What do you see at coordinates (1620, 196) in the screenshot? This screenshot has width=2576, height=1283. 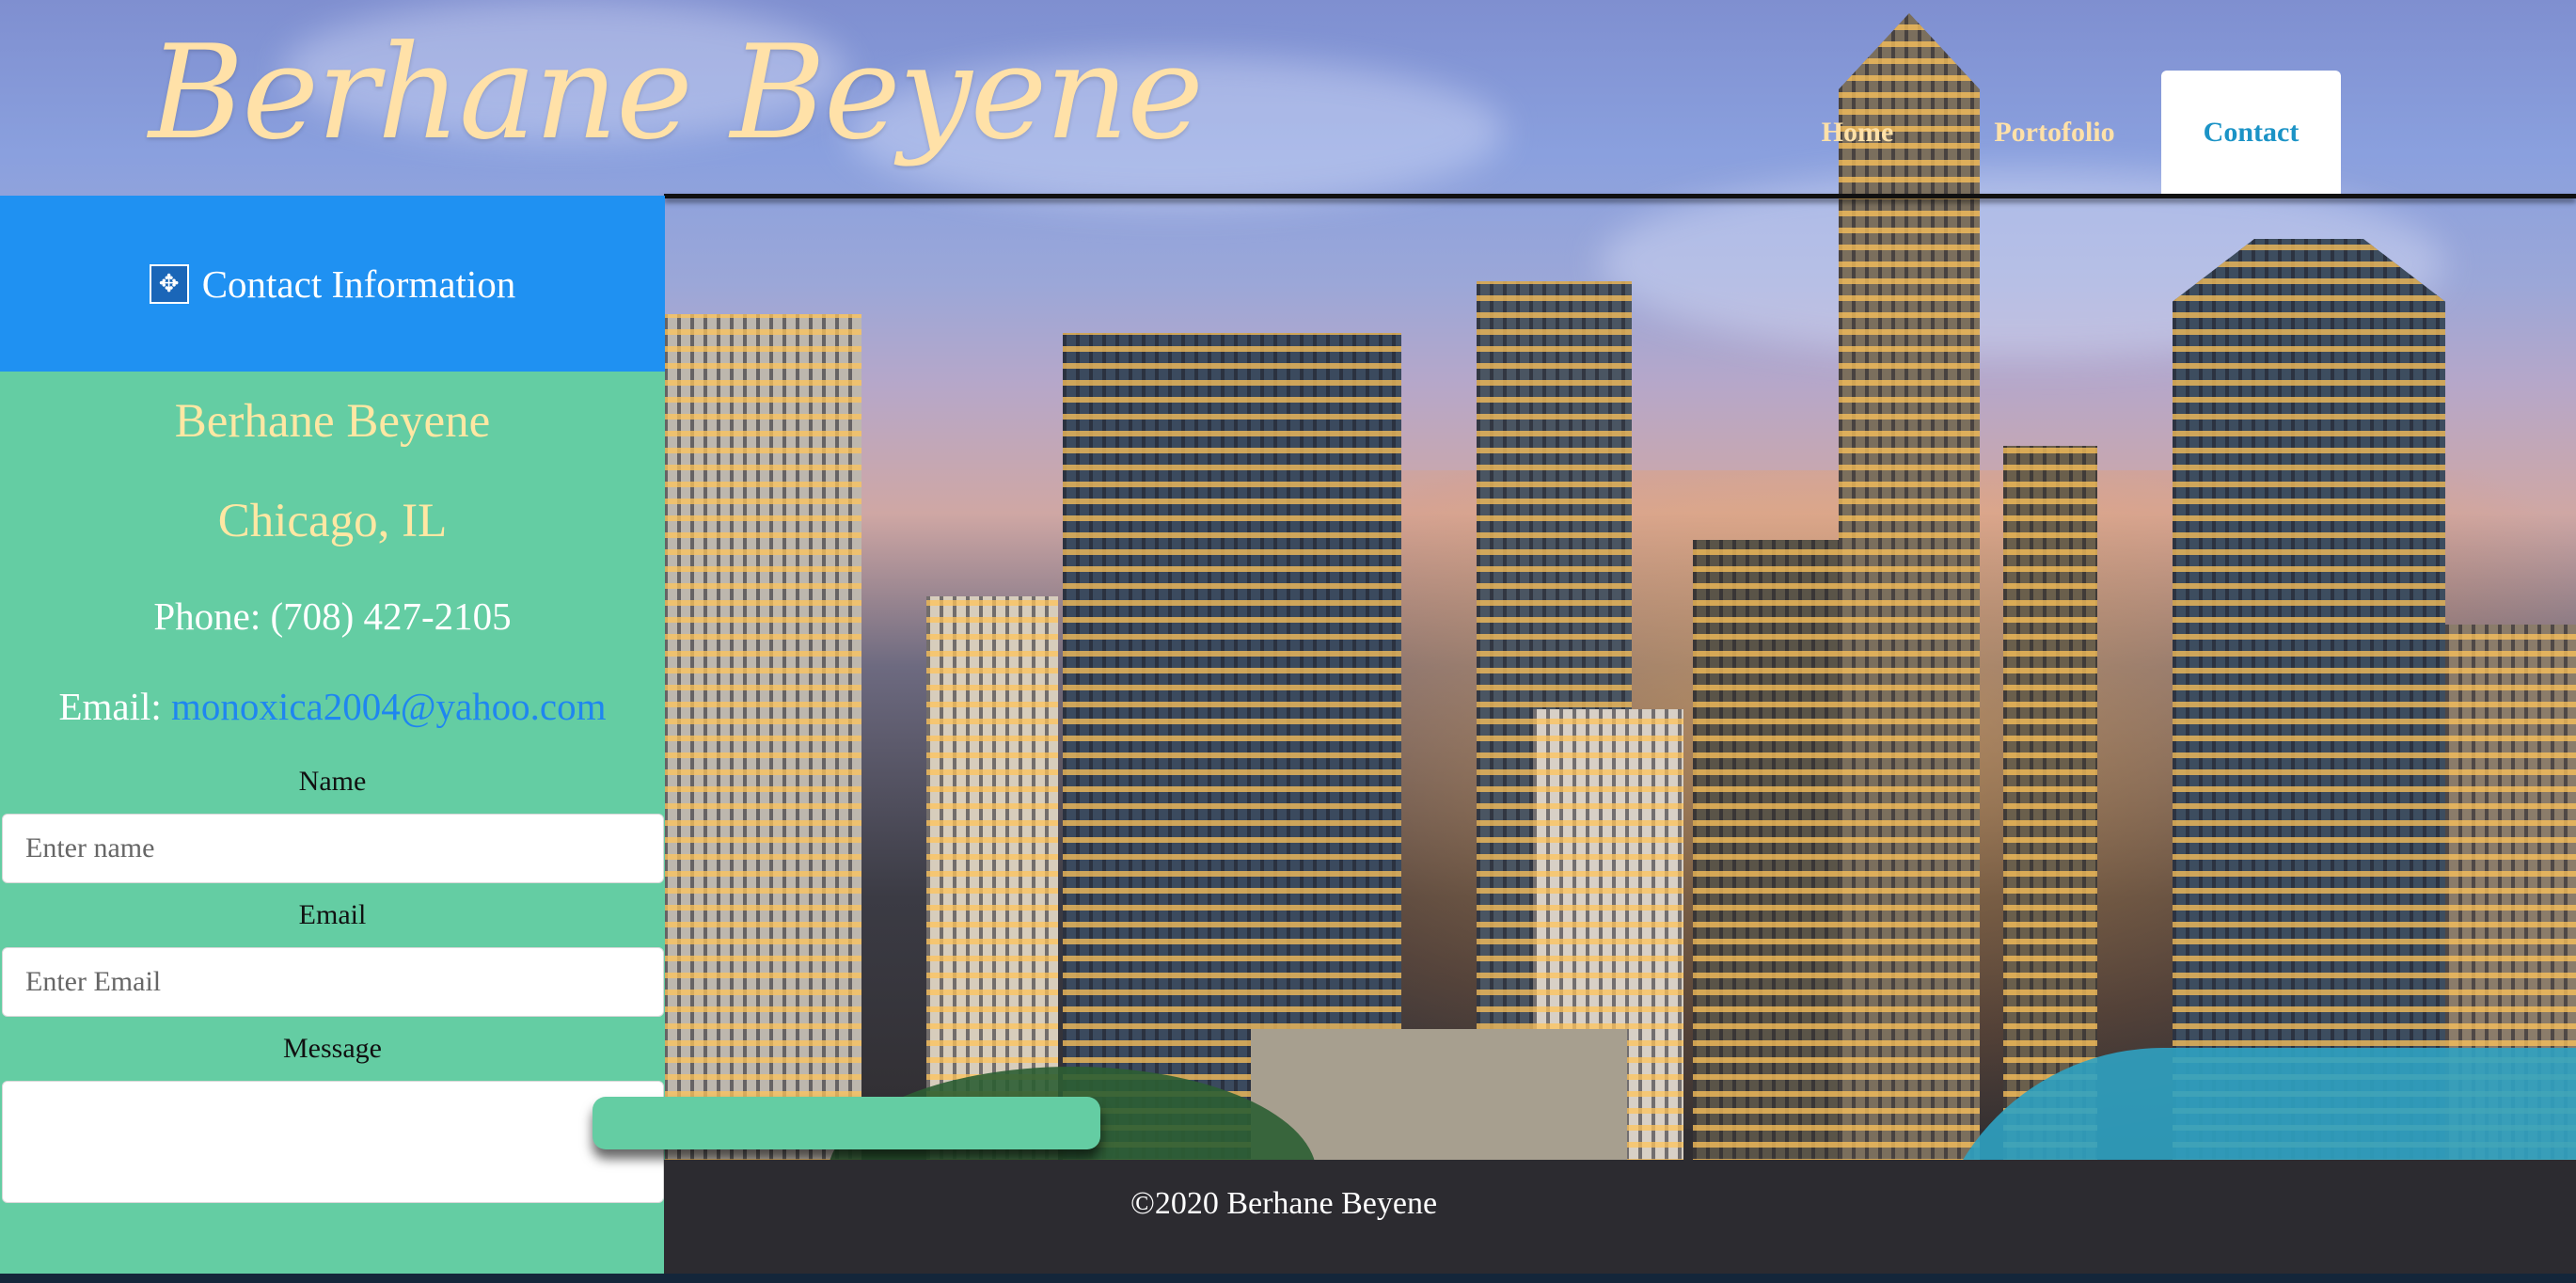 I see `header-divider` at bounding box center [1620, 196].